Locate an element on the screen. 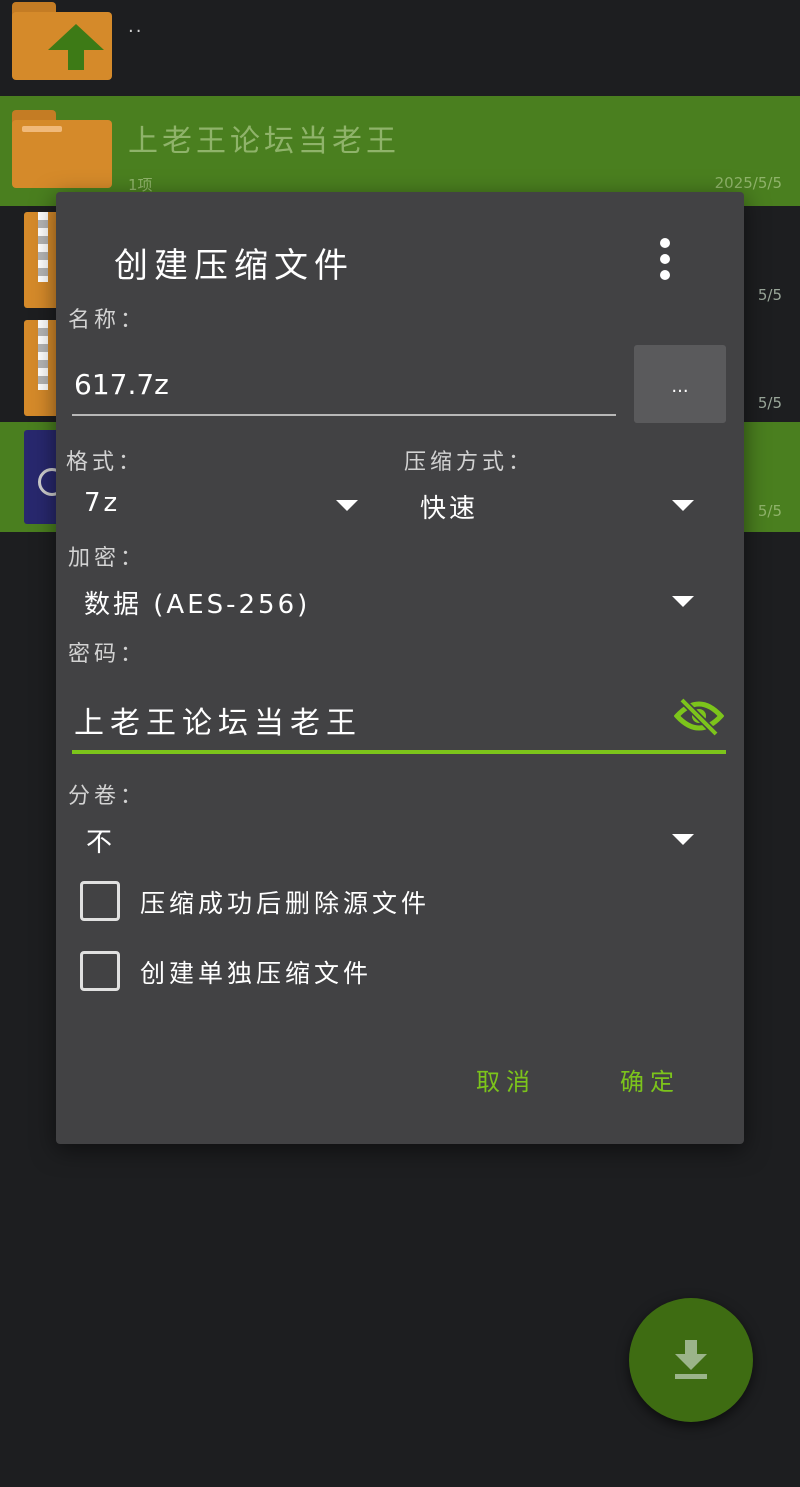 This screenshot has width=800, height=1487. eye-off-icon is located at coordinates (699, 716).